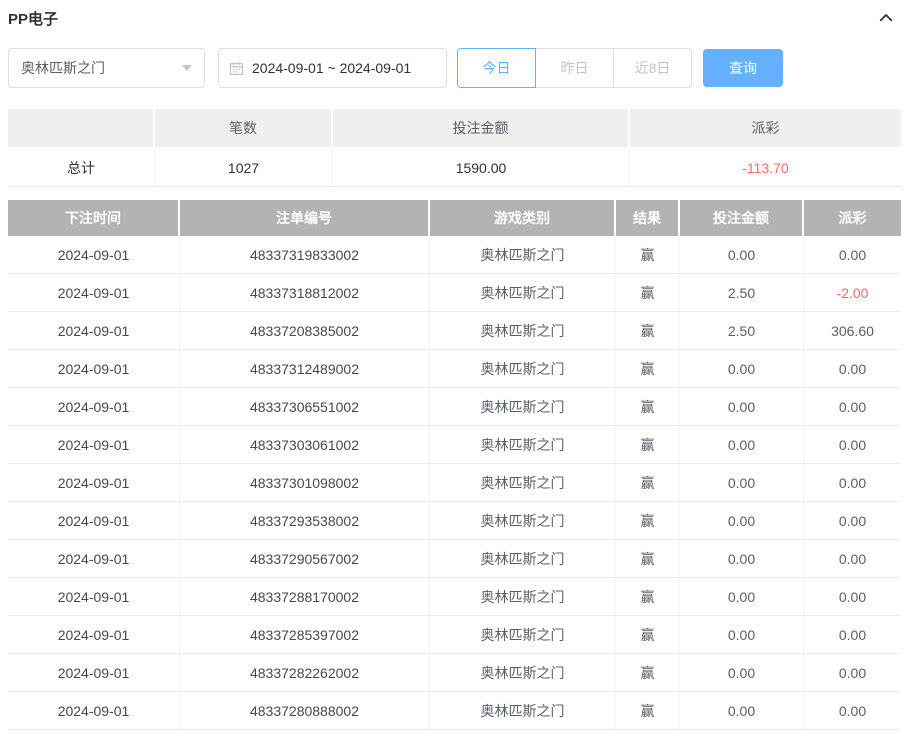 Image resolution: width=909 pixels, height=738 pixels. What do you see at coordinates (454, 255) in the screenshot?
I see `table-row: 2024-09-01 48337319833002 奥林匹斯之门赢 0.00 0.00` at bounding box center [454, 255].